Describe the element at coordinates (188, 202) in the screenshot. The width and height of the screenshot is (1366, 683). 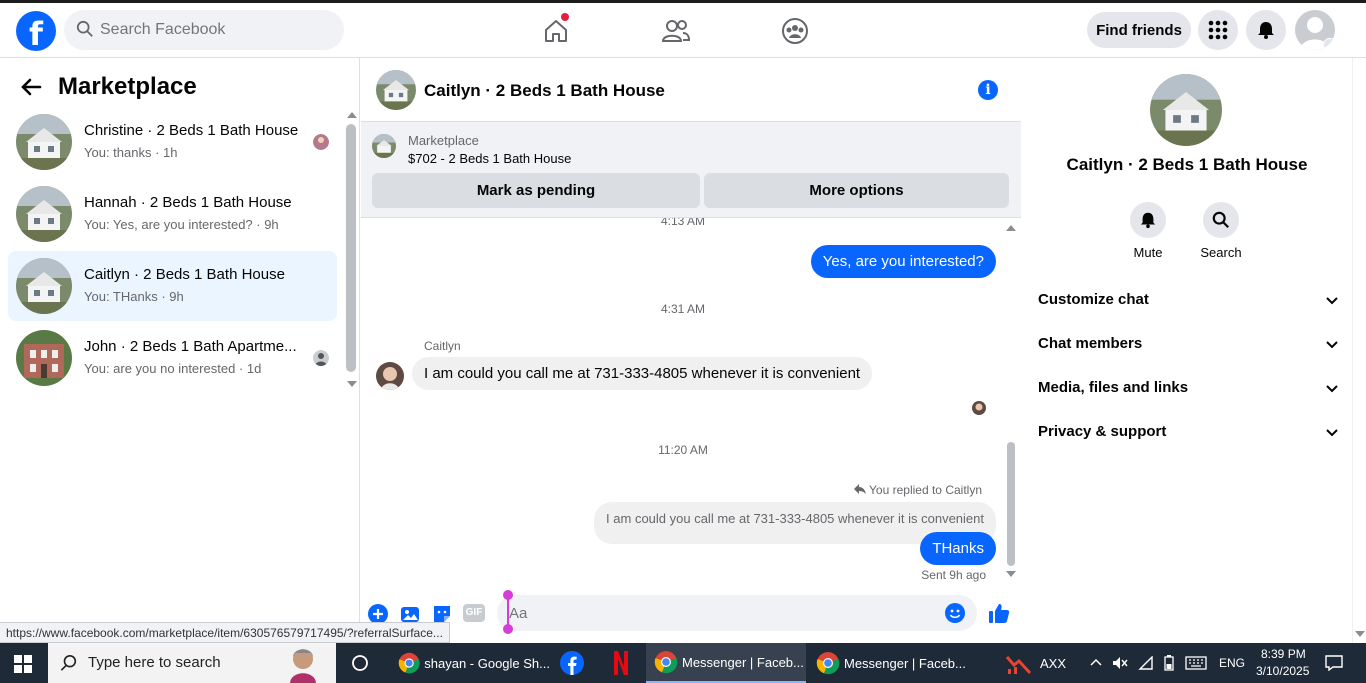
I see `conversation-name: Hannah · 2 Beds 1 Bath House` at that location.